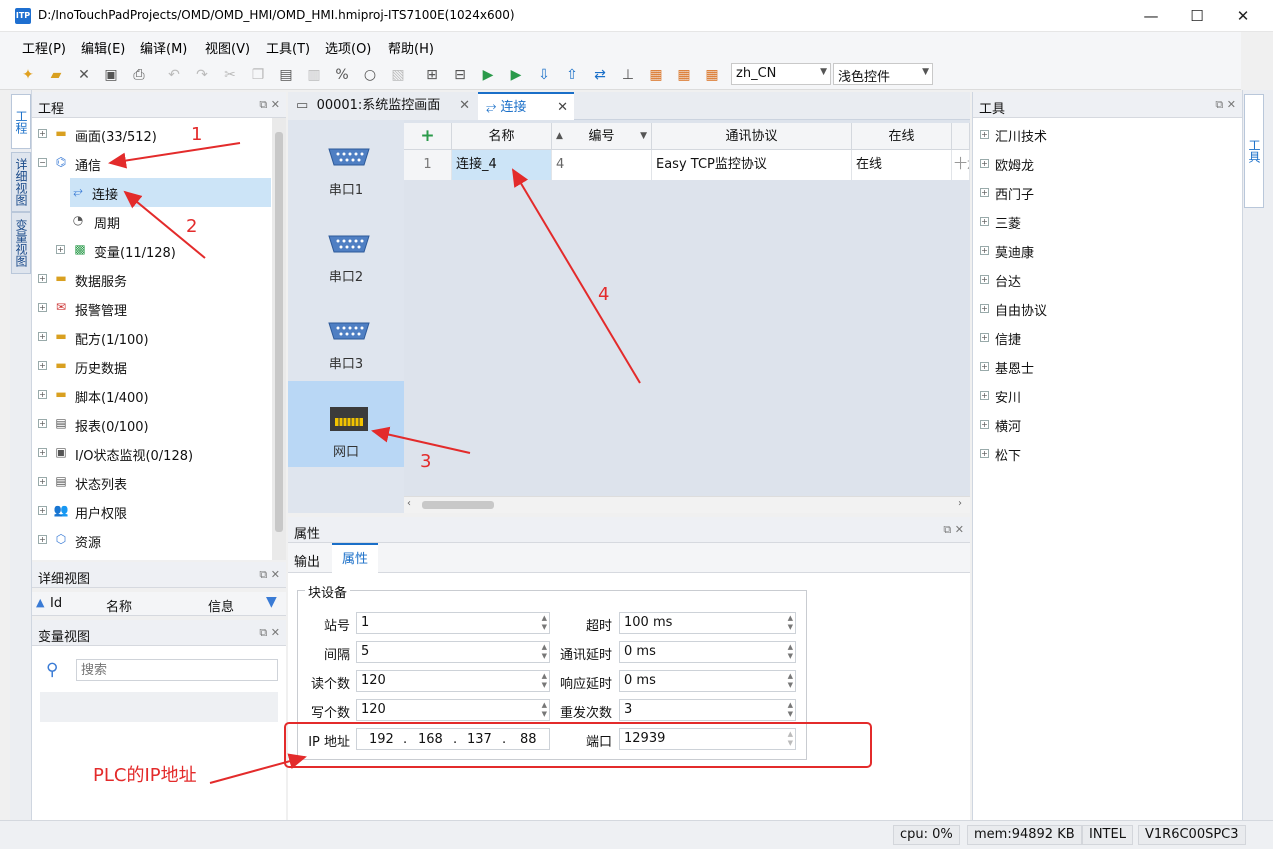 The height and width of the screenshot is (849, 1273). What do you see at coordinates (426, 461) in the screenshot?
I see `annotation-number-3: 3` at bounding box center [426, 461].